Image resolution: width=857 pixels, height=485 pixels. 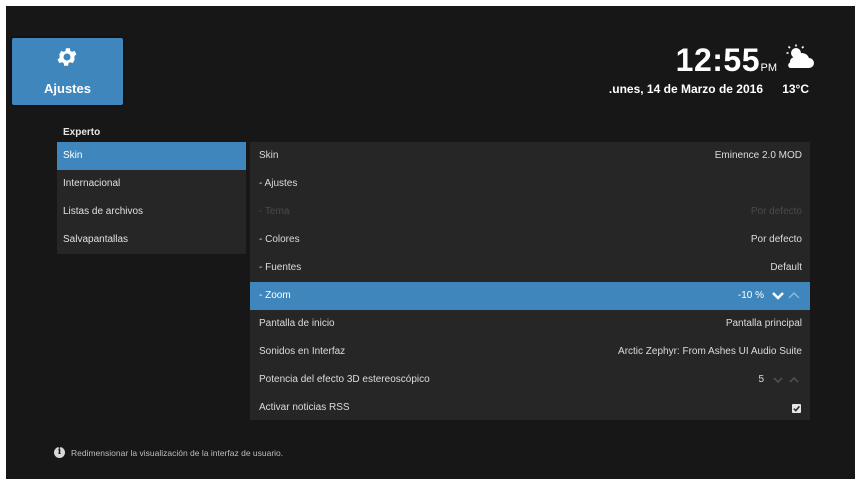 What do you see at coordinates (685, 89) in the screenshot?
I see `date-label: .unes, 14 de Marzo de 2016` at bounding box center [685, 89].